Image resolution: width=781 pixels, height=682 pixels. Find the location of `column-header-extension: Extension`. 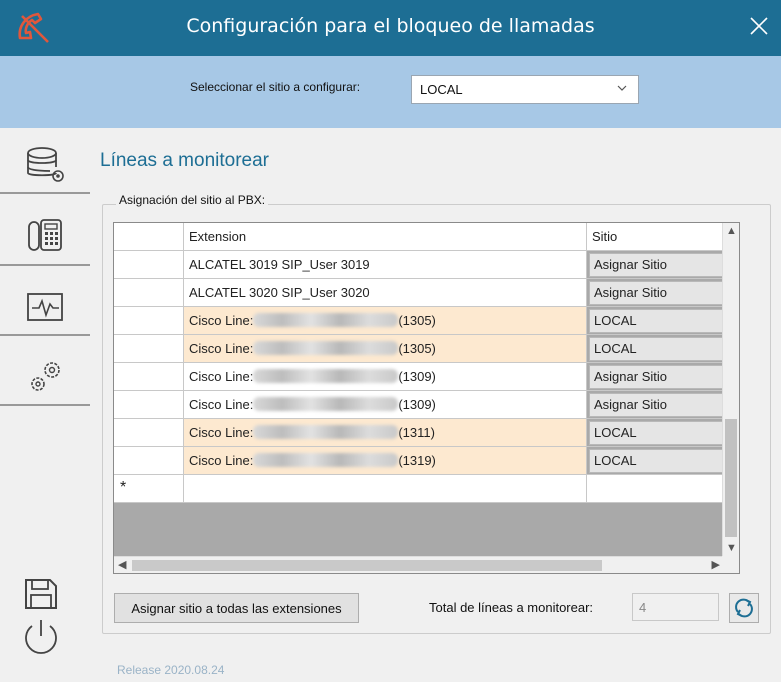

column-header-extension: Extension is located at coordinates (385, 237).